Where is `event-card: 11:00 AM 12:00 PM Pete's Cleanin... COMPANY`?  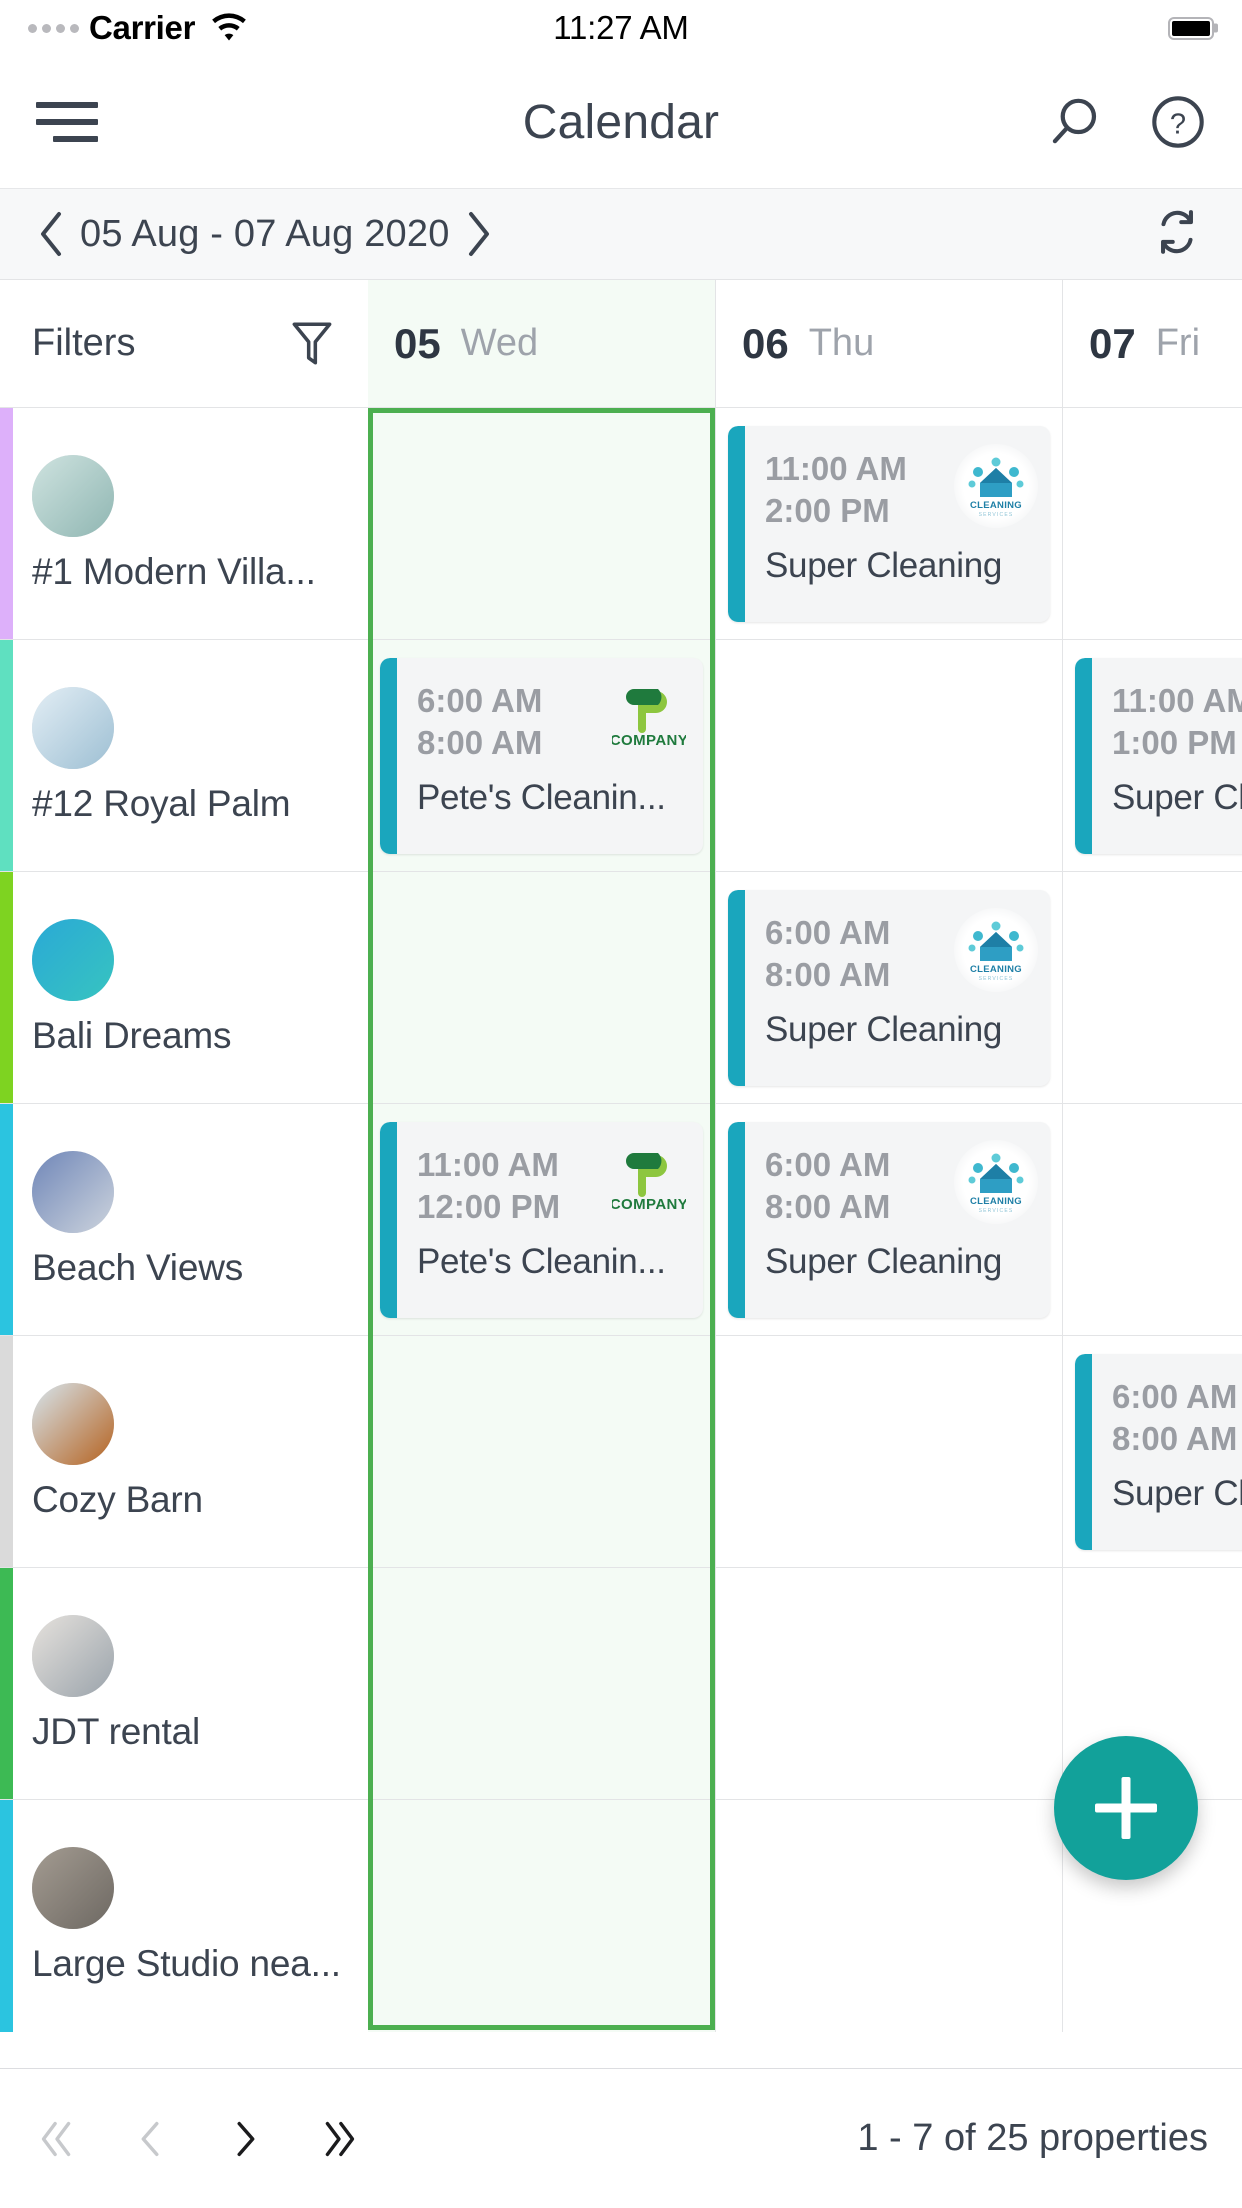
event-card: 11:00 AM 12:00 PM Pete's Cleanin... COMPANY is located at coordinates (541, 1220).